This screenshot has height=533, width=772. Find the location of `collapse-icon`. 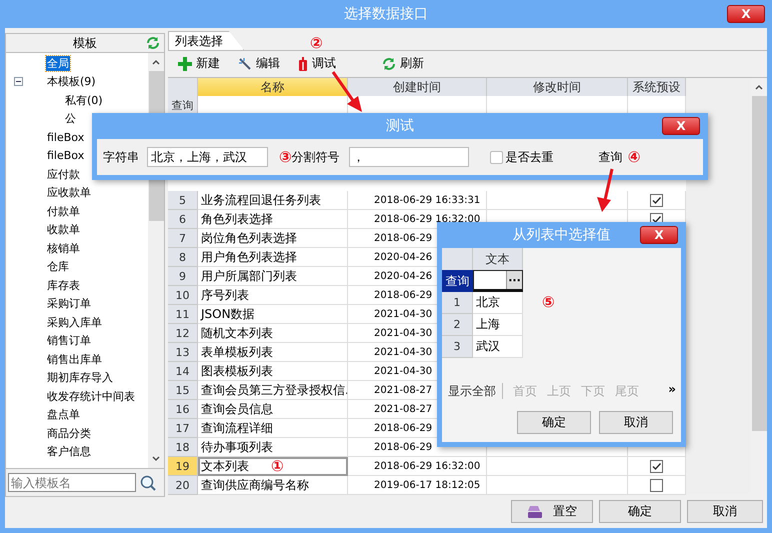

collapse-icon is located at coordinates (18, 81).